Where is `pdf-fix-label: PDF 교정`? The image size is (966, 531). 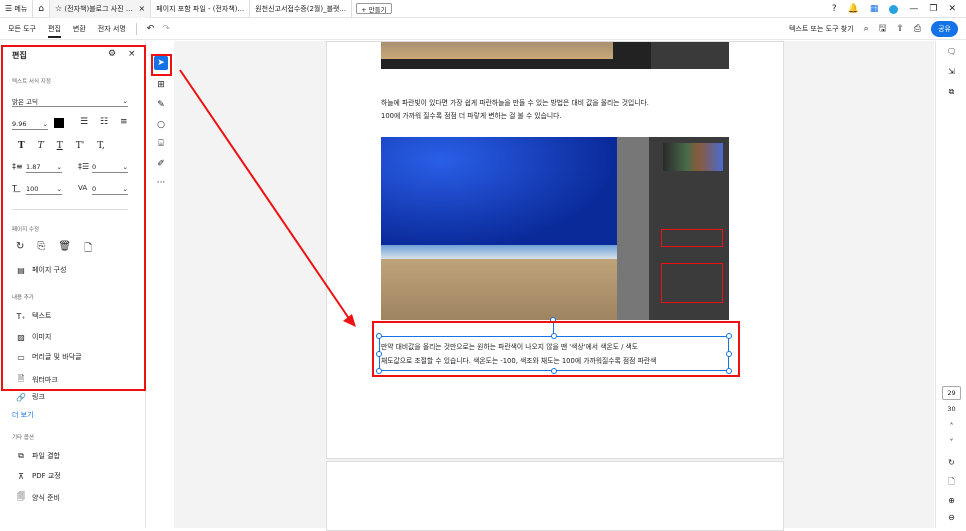 pdf-fix-label: PDF 교정 is located at coordinates (46, 476).